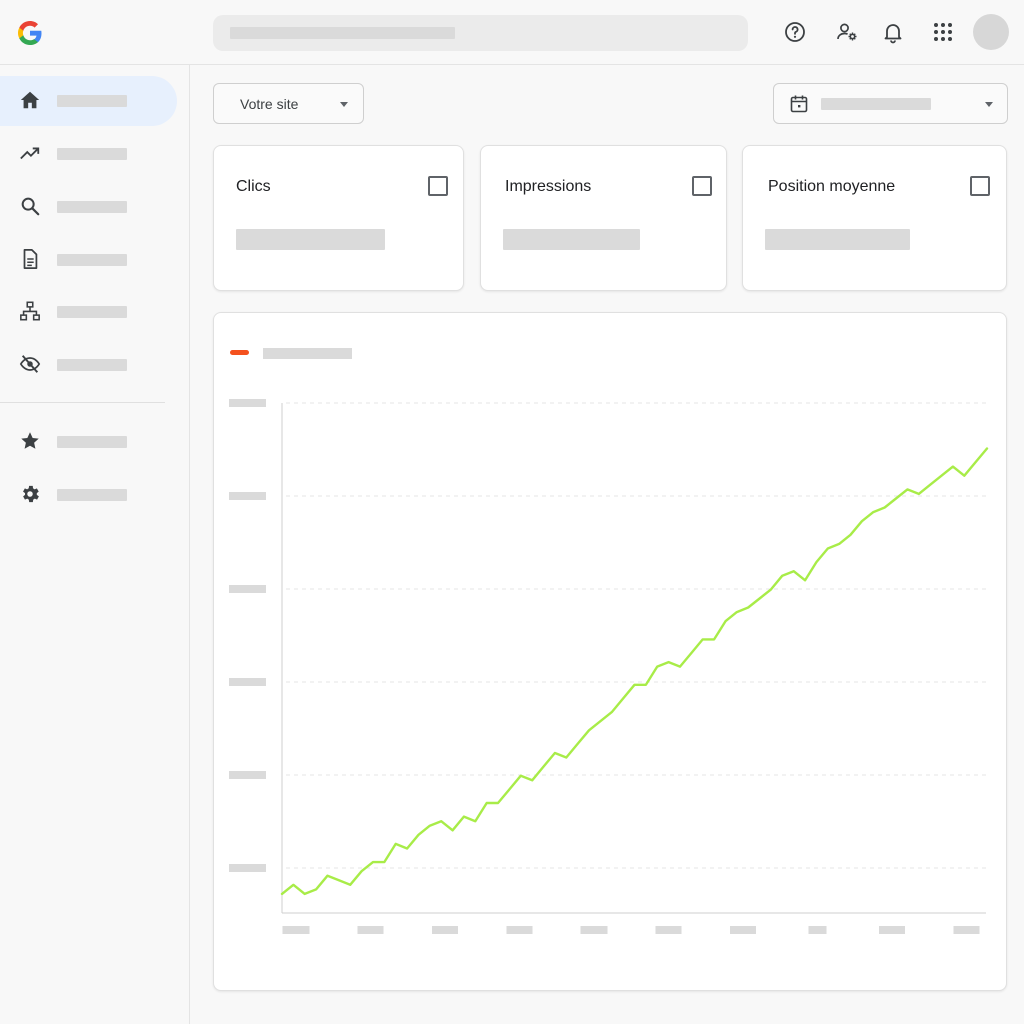 Image resolution: width=1024 pixels, height=1024 pixels. I want to click on google-logo-icon, so click(30, 33).